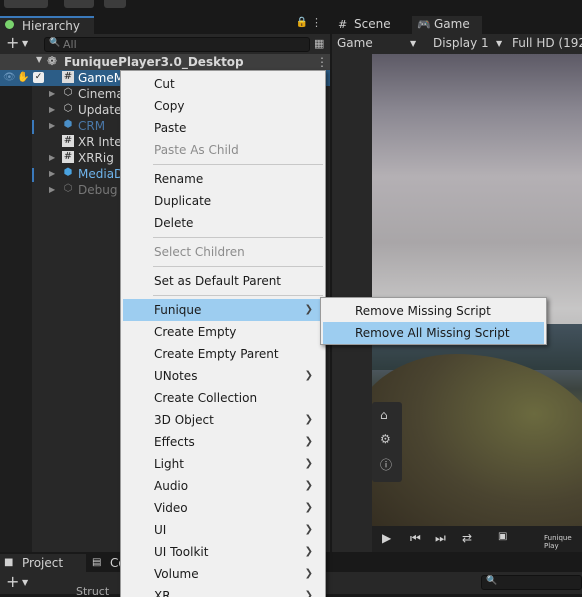  I want to click on cloud-button, so click(79, 4).